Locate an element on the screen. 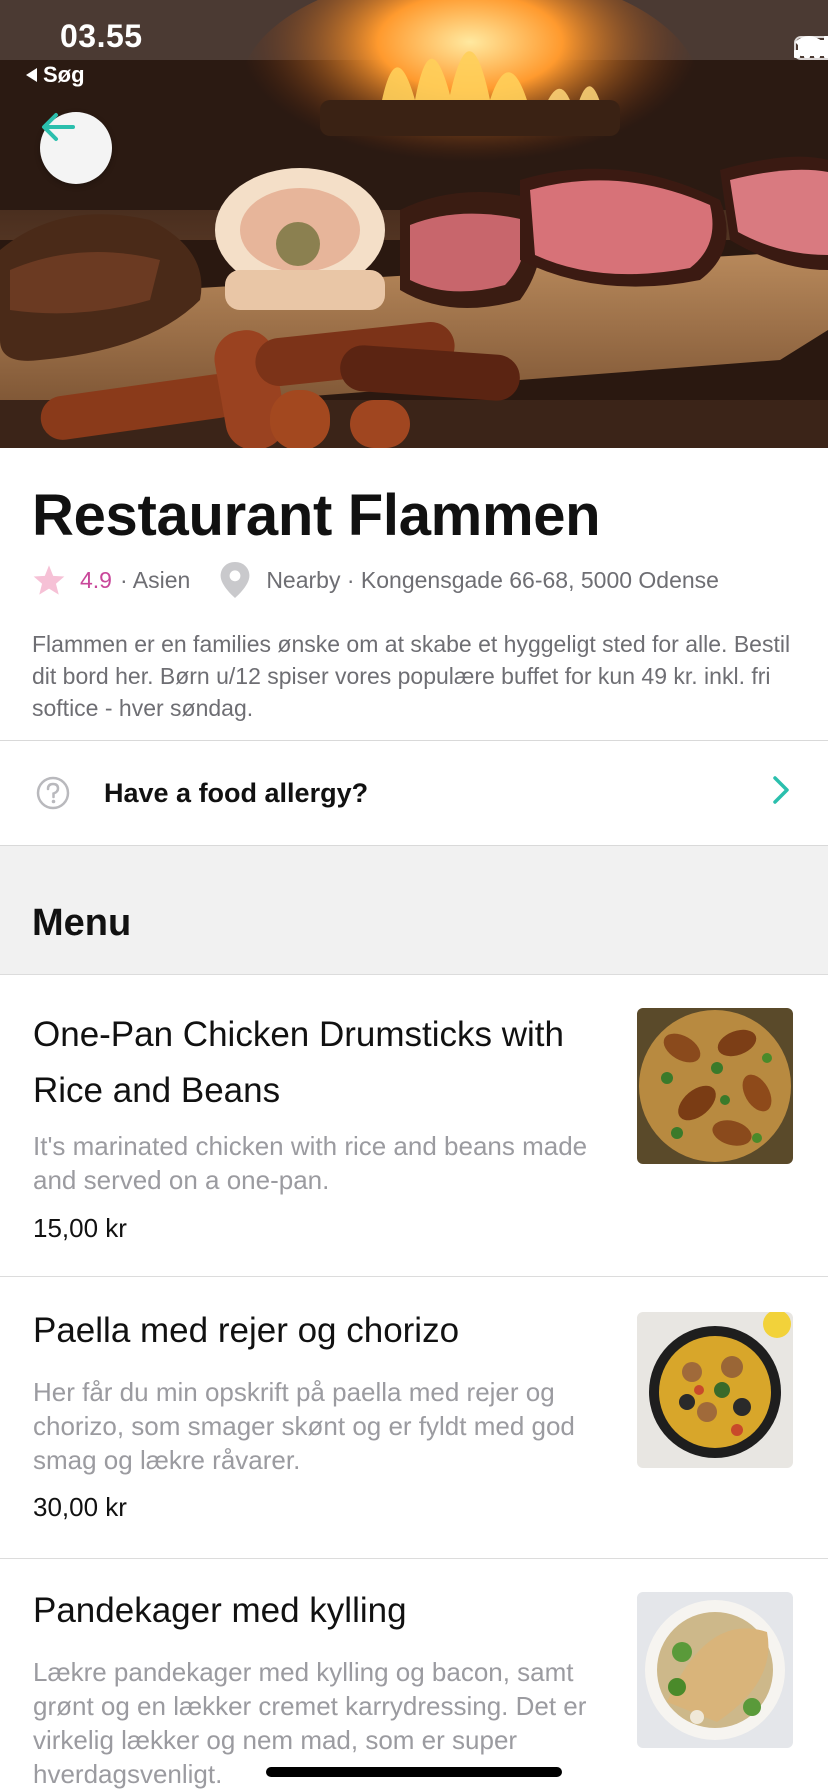  food-allergy-row: Have a food allergy? is located at coordinates (414, 793).